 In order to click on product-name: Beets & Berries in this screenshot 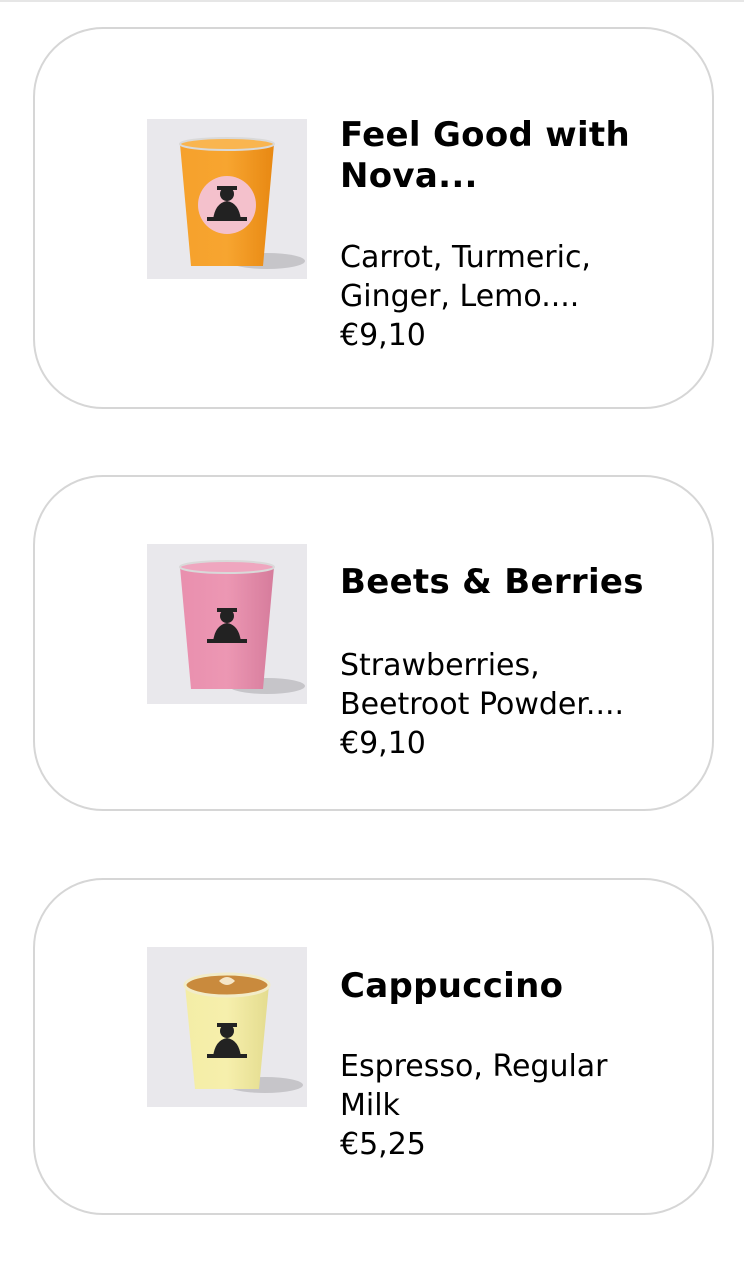, I will do `click(492, 582)`.